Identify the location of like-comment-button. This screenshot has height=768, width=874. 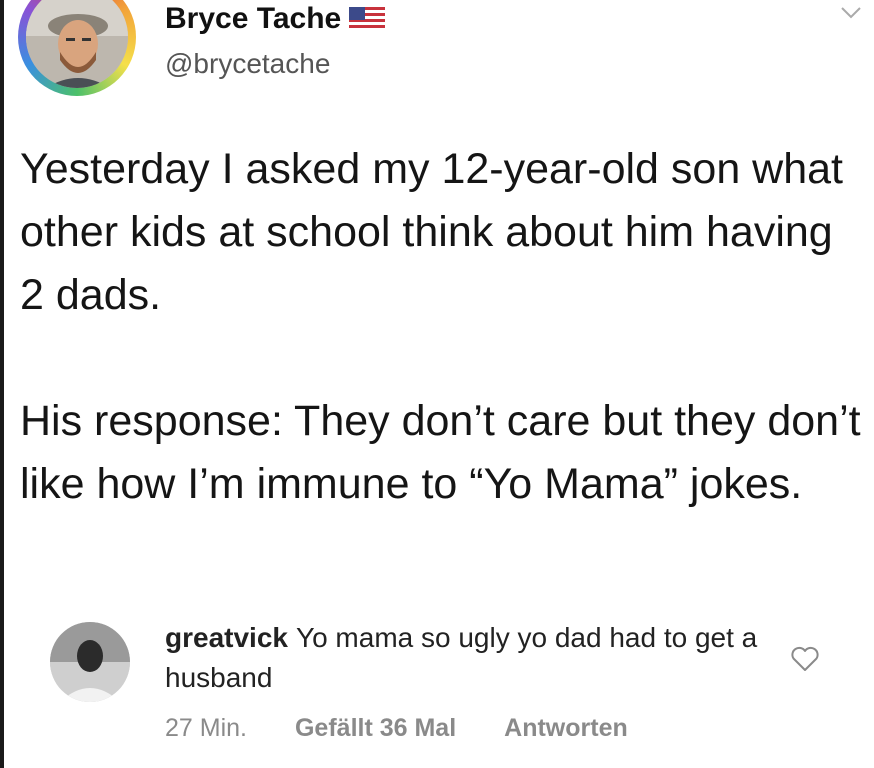
(805, 661).